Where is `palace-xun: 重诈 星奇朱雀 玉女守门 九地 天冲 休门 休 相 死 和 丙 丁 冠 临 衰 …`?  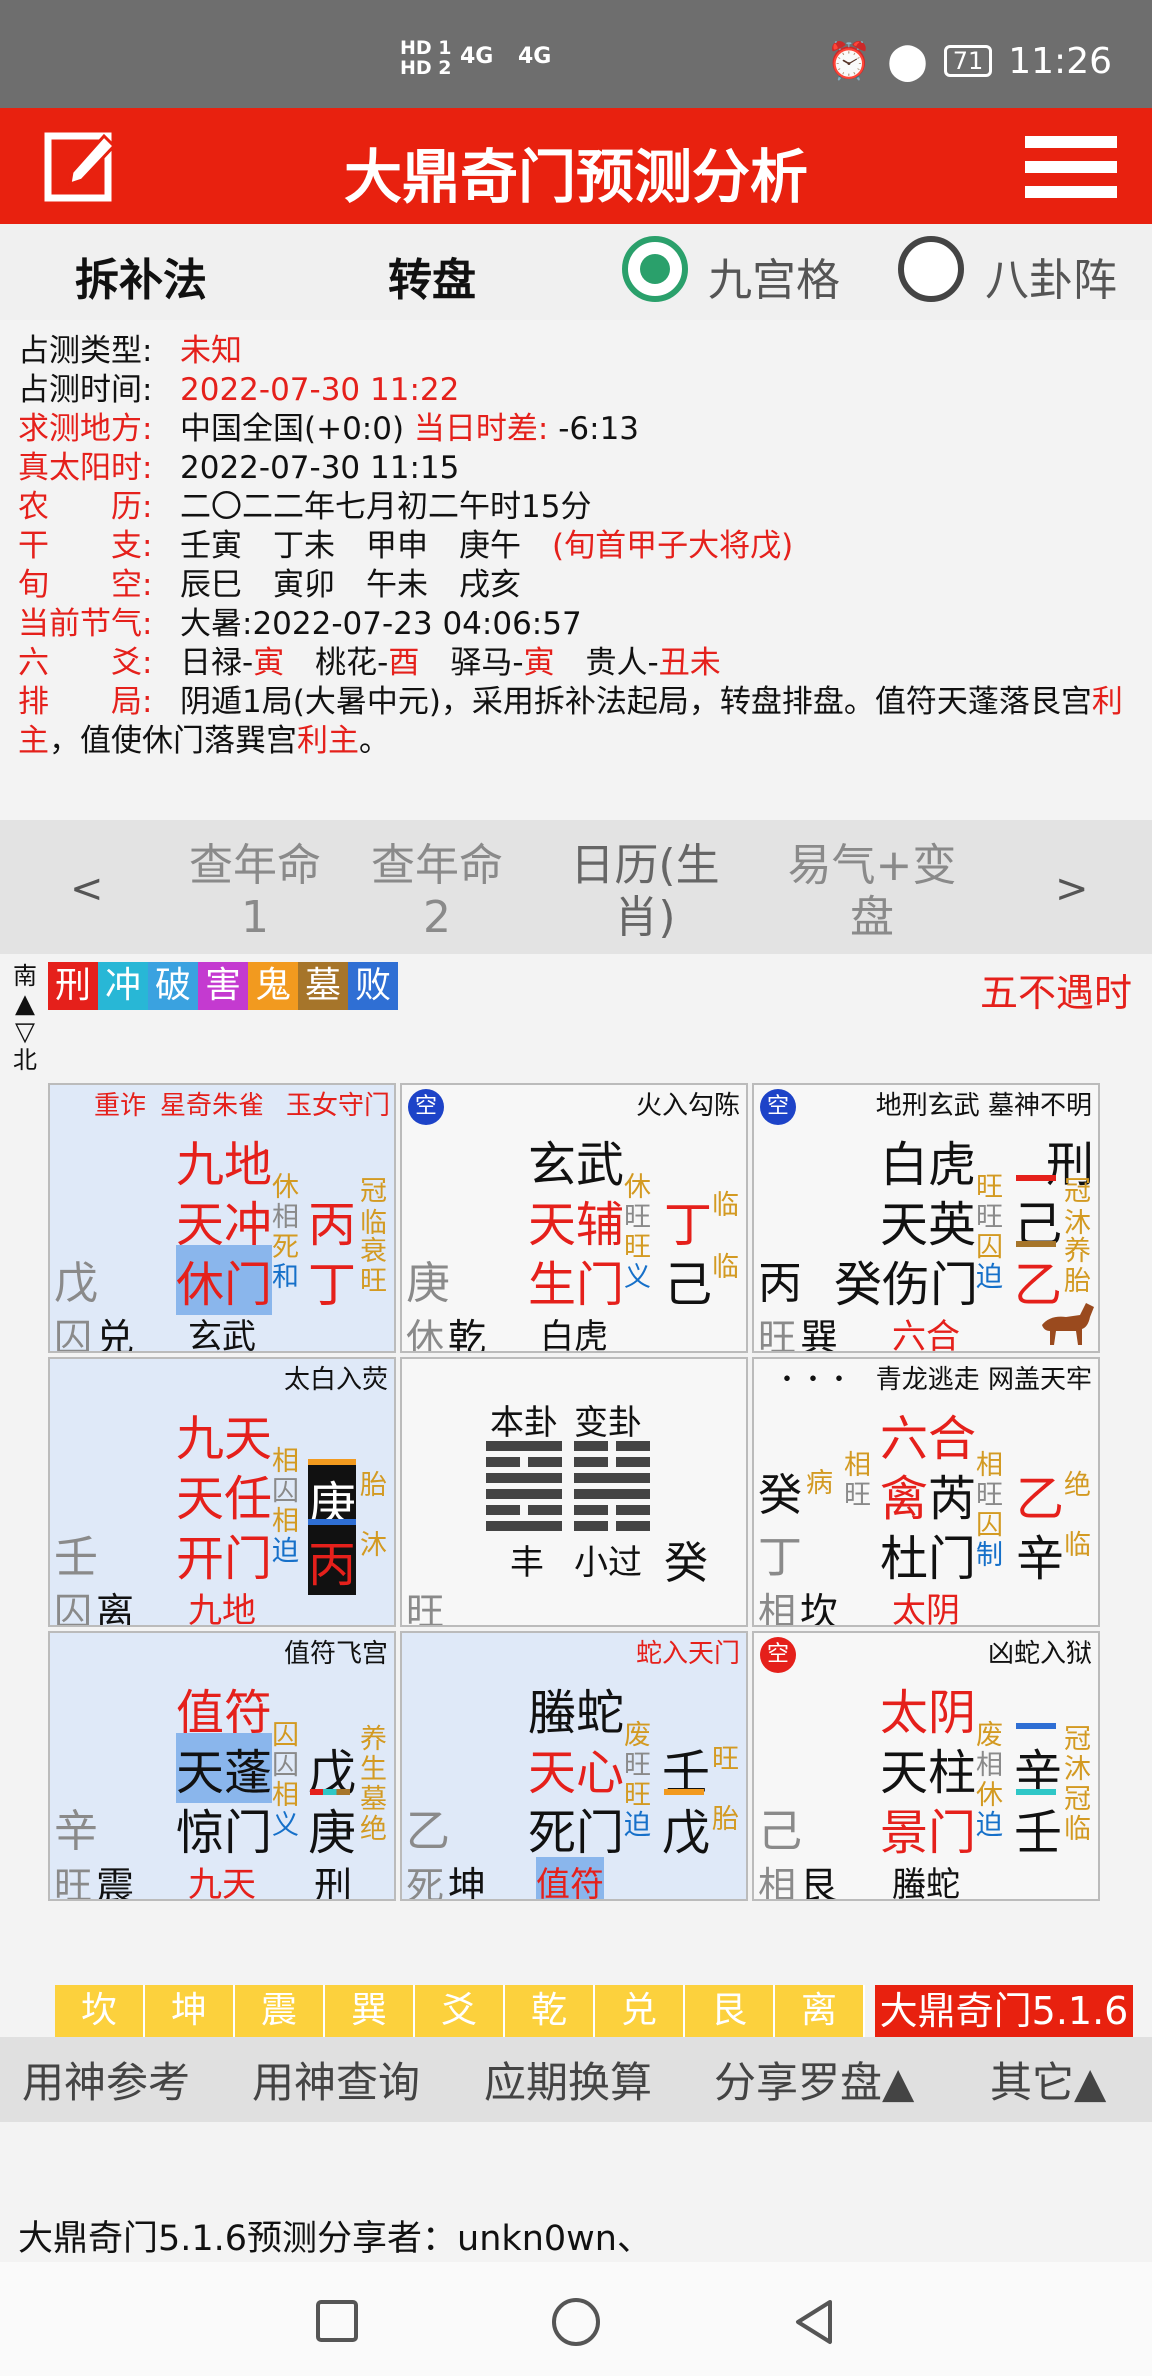 palace-xun: 重诈 星奇朱雀 玉女守门 九地 天冲 休门 休 相 死 和 丙 丁 冠 临 衰 … is located at coordinates (222, 1218).